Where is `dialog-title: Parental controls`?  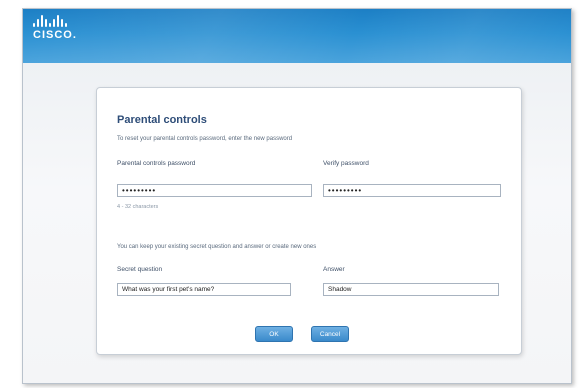
dialog-title: Parental controls is located at coordinates (162, 120).